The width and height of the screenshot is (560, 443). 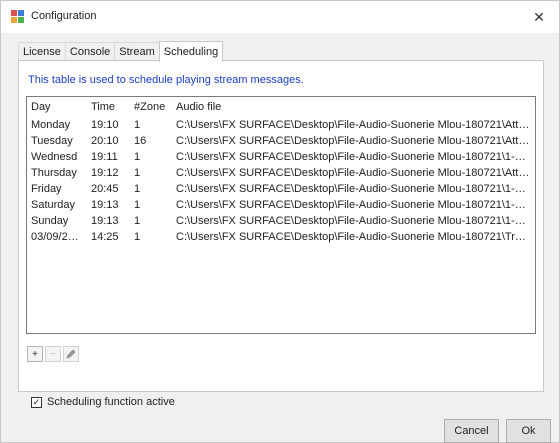 What do you see at coordinates (280, 17) in the screenshot?
I see `title-bar: Configuration ✕` at bounding box center [280, 17].